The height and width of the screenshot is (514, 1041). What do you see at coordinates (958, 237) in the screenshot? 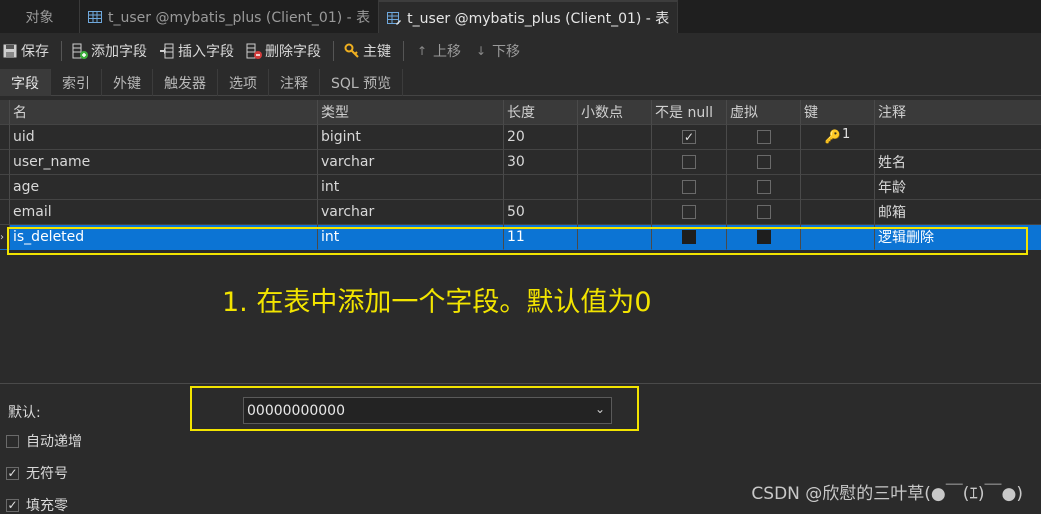
I see `field-comment-cell: 逻辑删除` at bounding box center [958, 237].